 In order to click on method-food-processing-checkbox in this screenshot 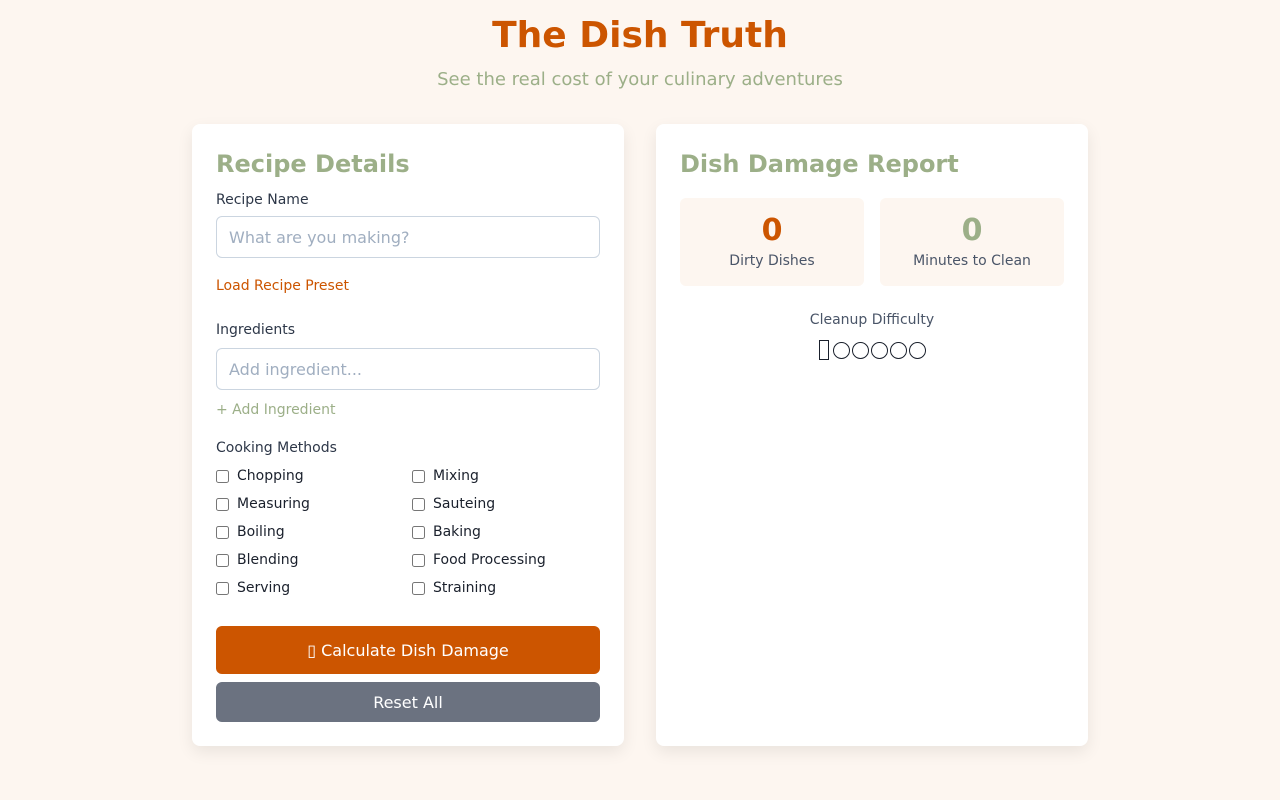, I will do `click(418, 560)`.